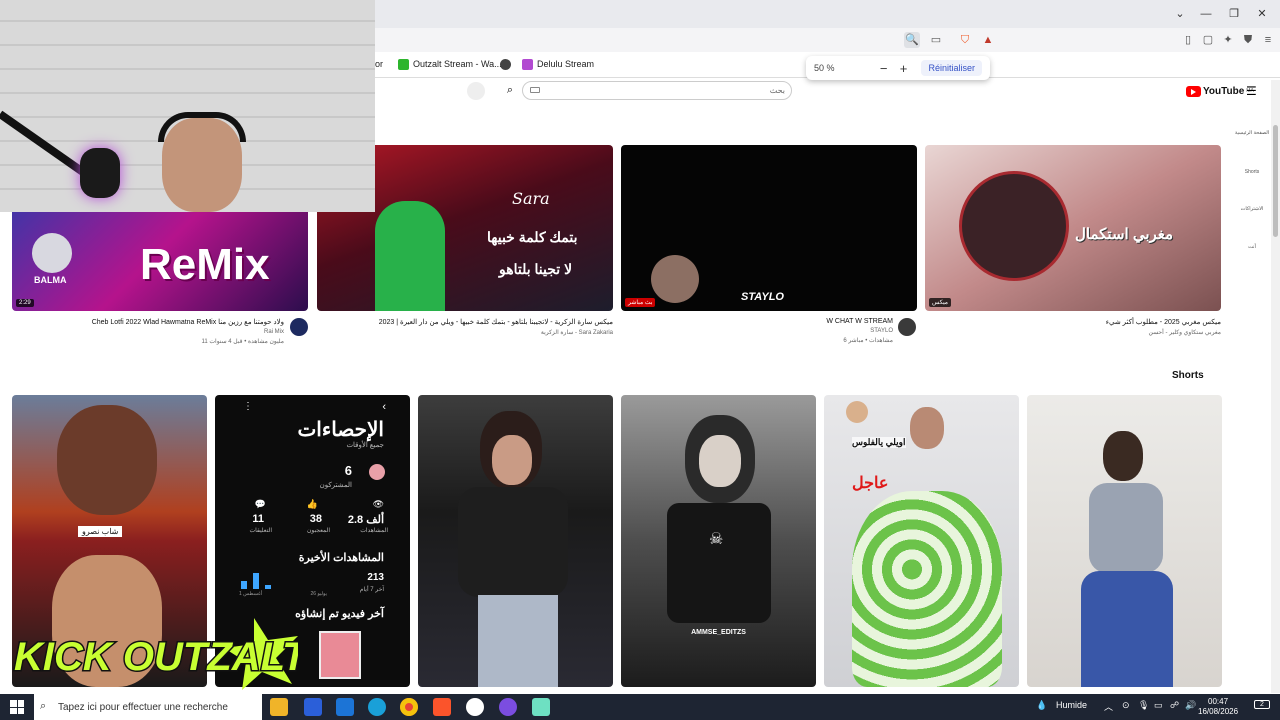 Image resolution: width=1280 pixels, height=720 pixels. Describe the element at coordinates (17, 707) in the screenshot. I see `windows-start-icon` at that location.